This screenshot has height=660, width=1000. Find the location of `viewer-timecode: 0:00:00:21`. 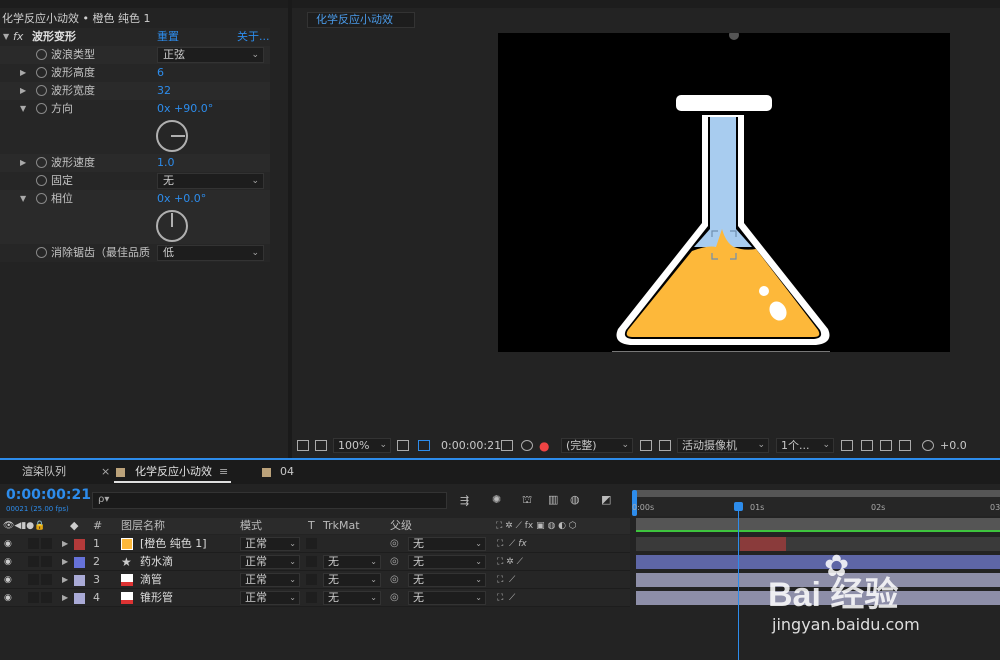

viewer-timecode: 0:00:00:21 is located at coordinates (471, 446).